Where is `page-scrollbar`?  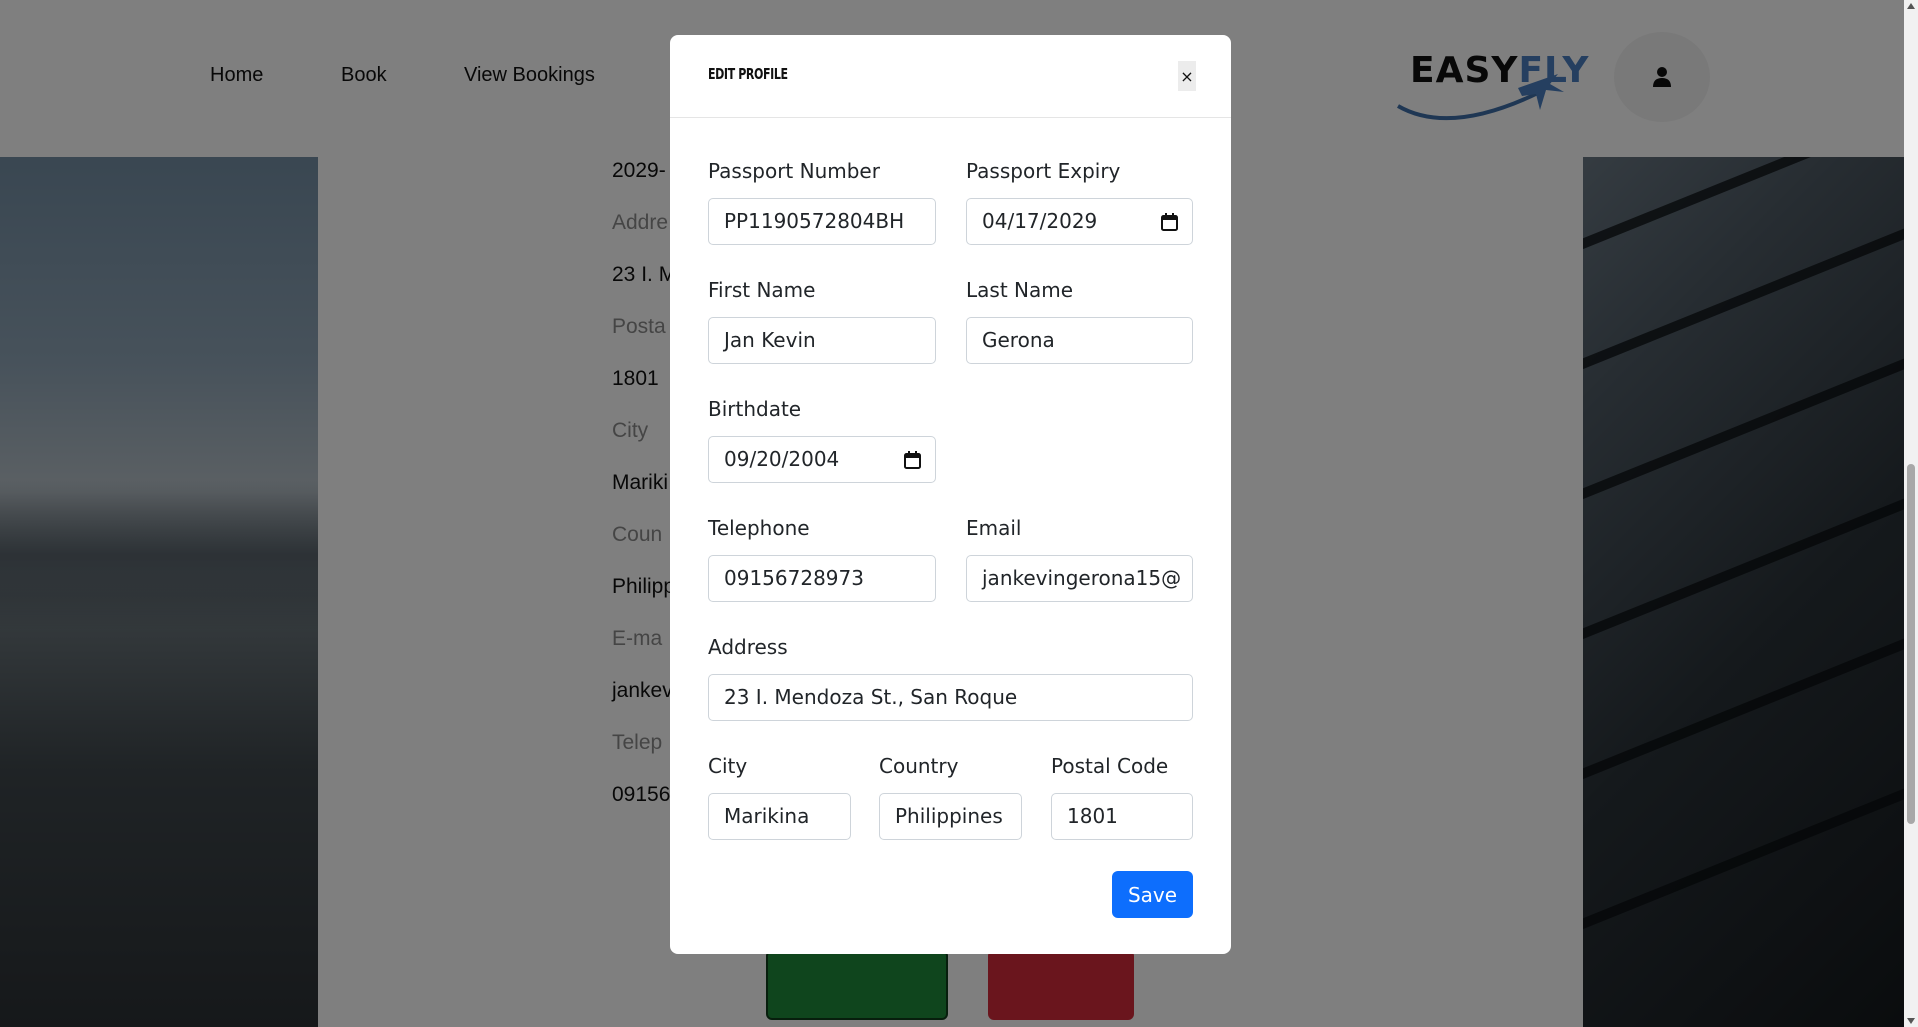 page-scrollbar is located at coordinates (1911, 513).